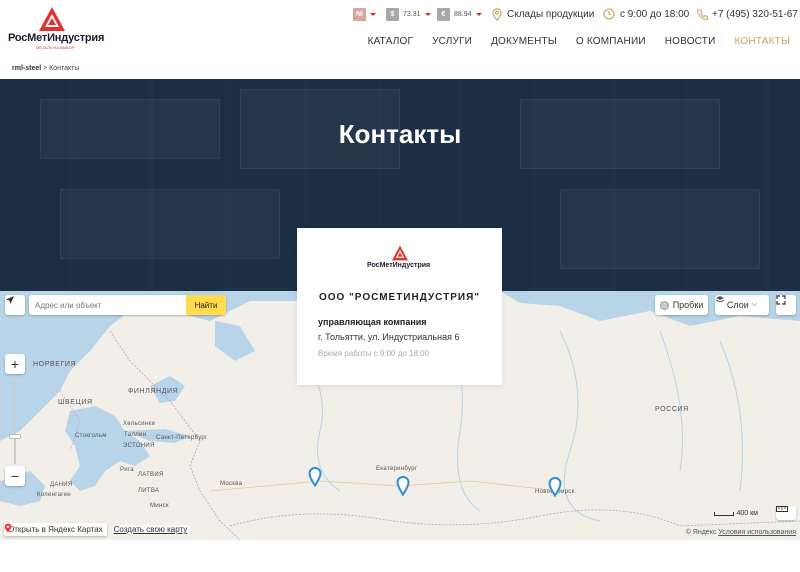 The width and height of the screenshot is (800, 572). Describe the element at coordinates (372, 322) in the screenshot. I see `company-role: управляющая компания` at that location.